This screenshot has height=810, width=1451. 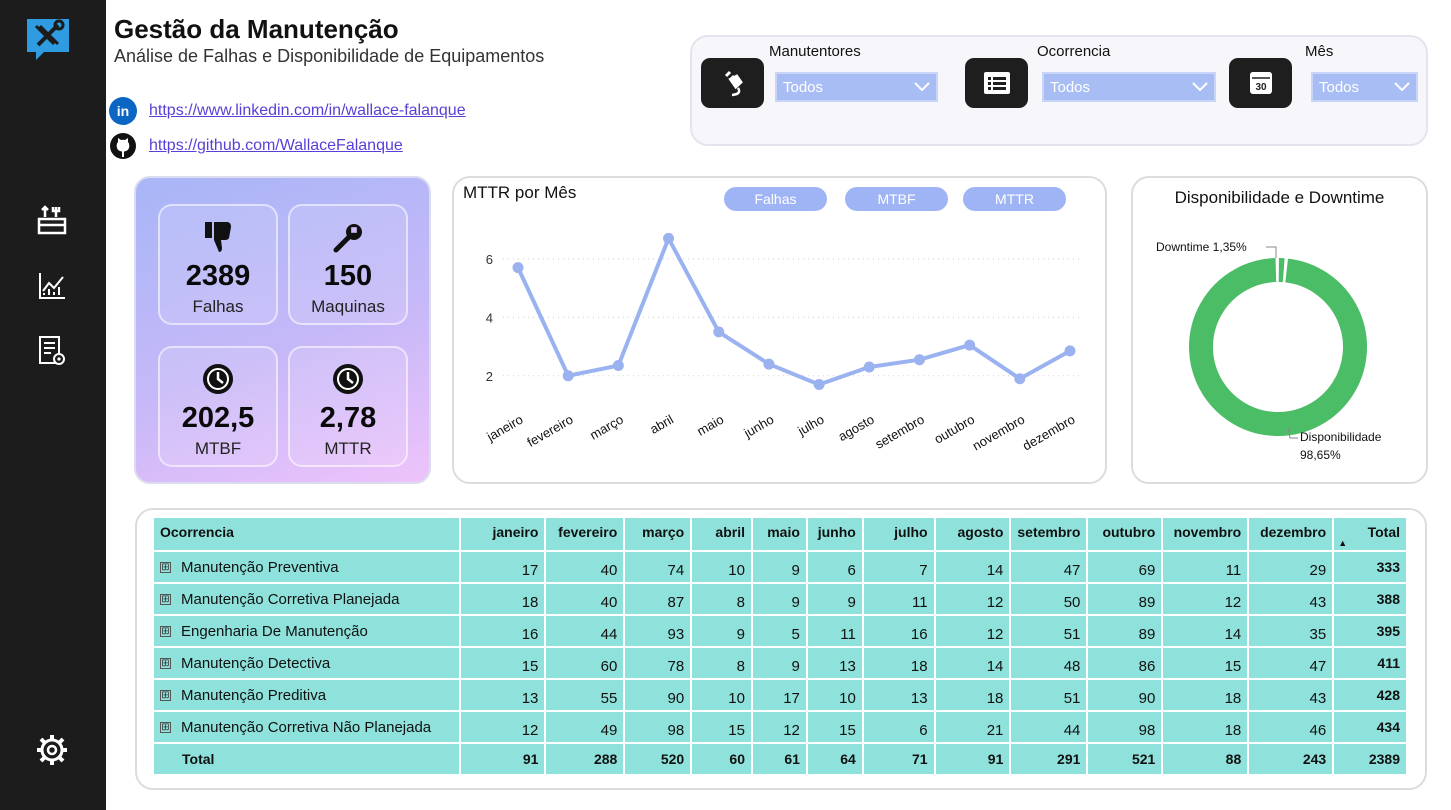 I want to click on calendar-icon: 30, so click(x=1260, y=83).